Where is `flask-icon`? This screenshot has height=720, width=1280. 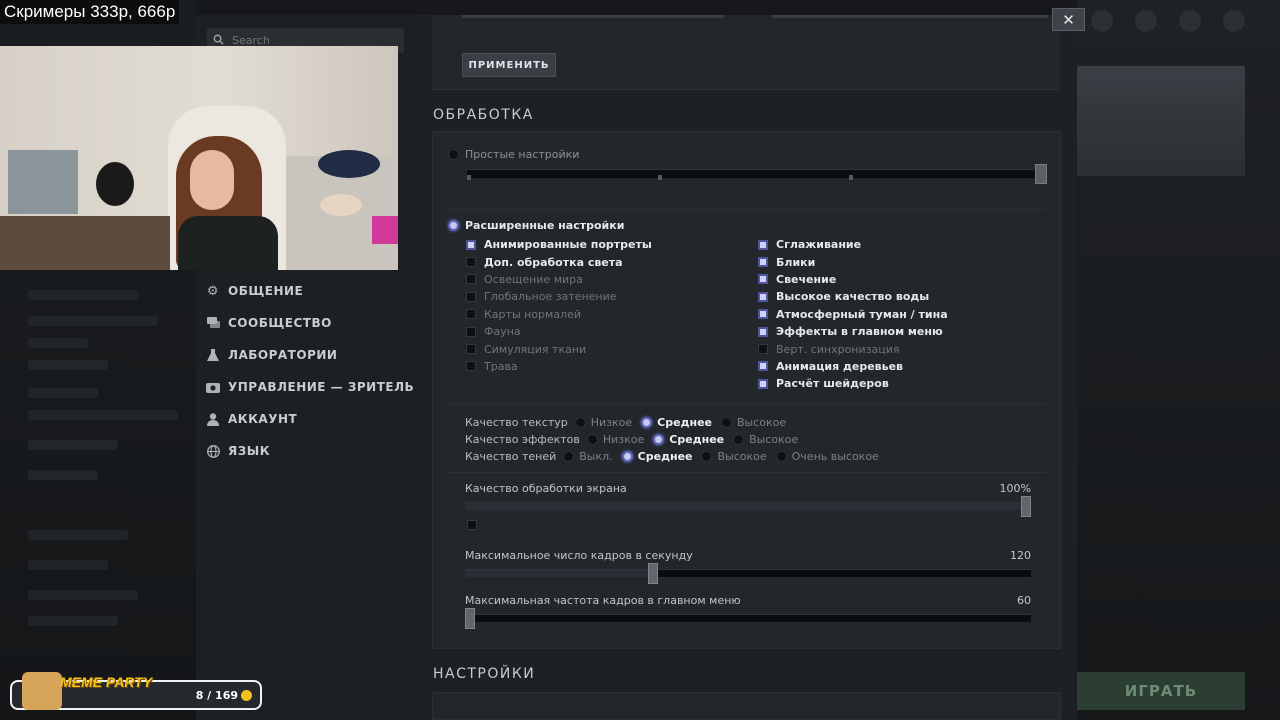 flask-icon is located at coordinates (213, 355).